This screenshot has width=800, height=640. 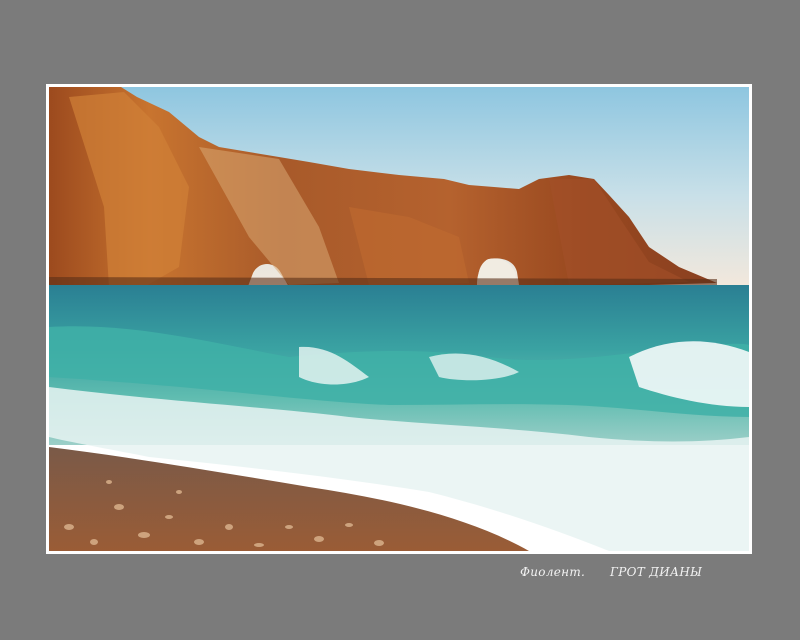 What do you see at coordinates (553, 572) in the screenshot?
I see `caption-location: Фиолент.` at bounding box center [553, 572].